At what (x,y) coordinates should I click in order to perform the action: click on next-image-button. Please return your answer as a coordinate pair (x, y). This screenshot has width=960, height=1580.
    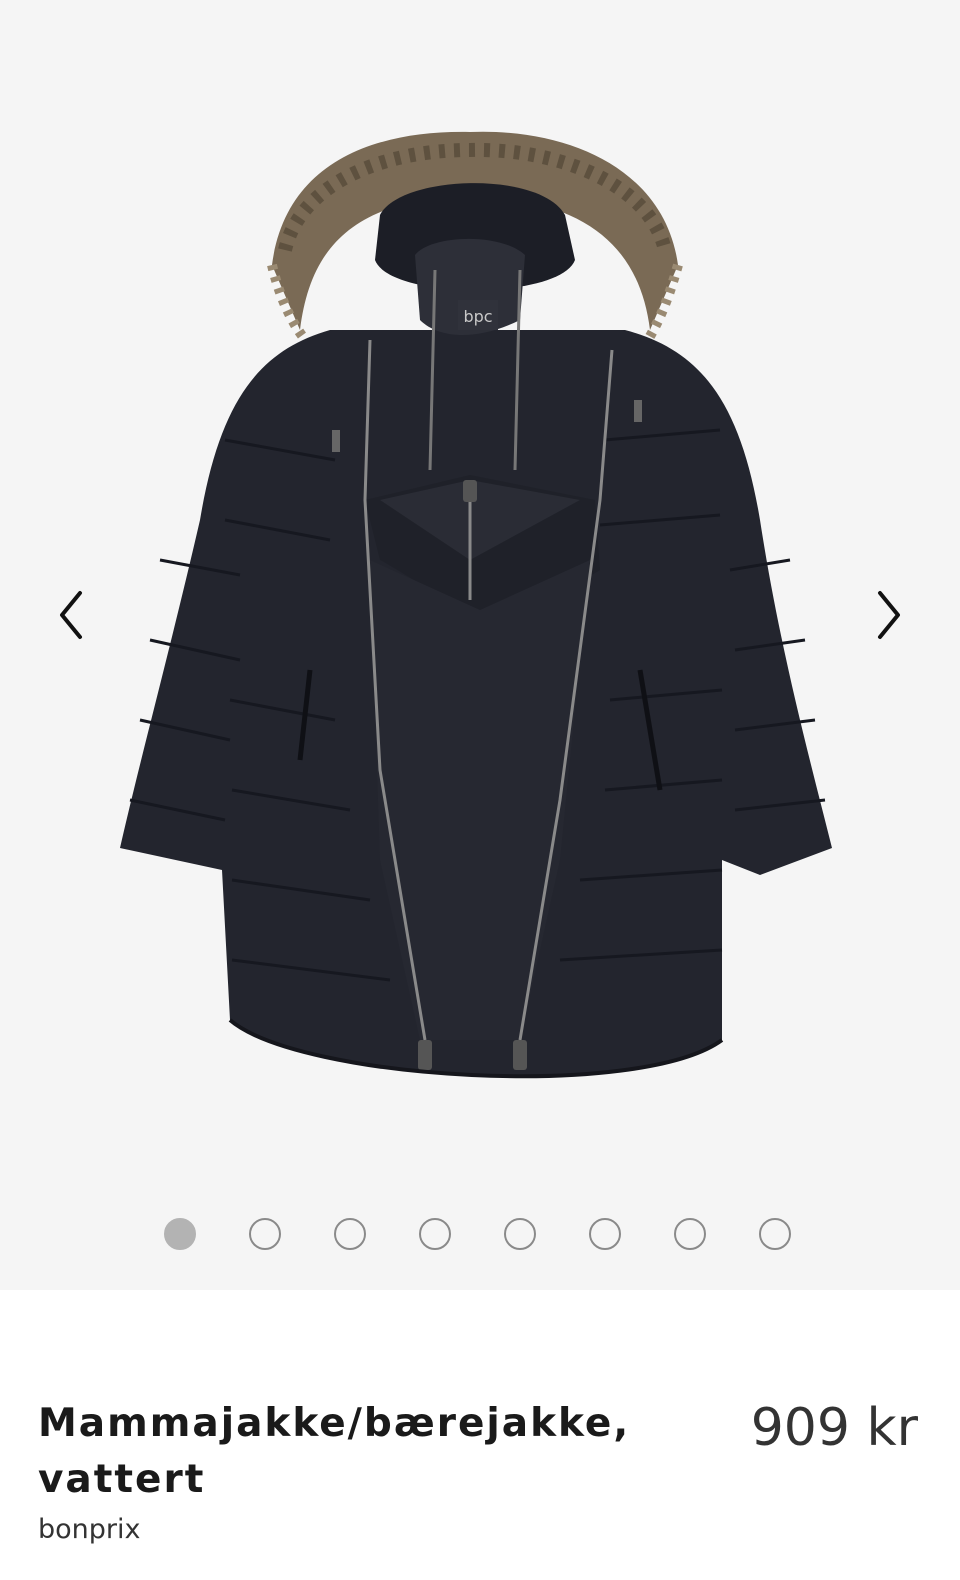
    Looking at the image, I should click on (890, 615).